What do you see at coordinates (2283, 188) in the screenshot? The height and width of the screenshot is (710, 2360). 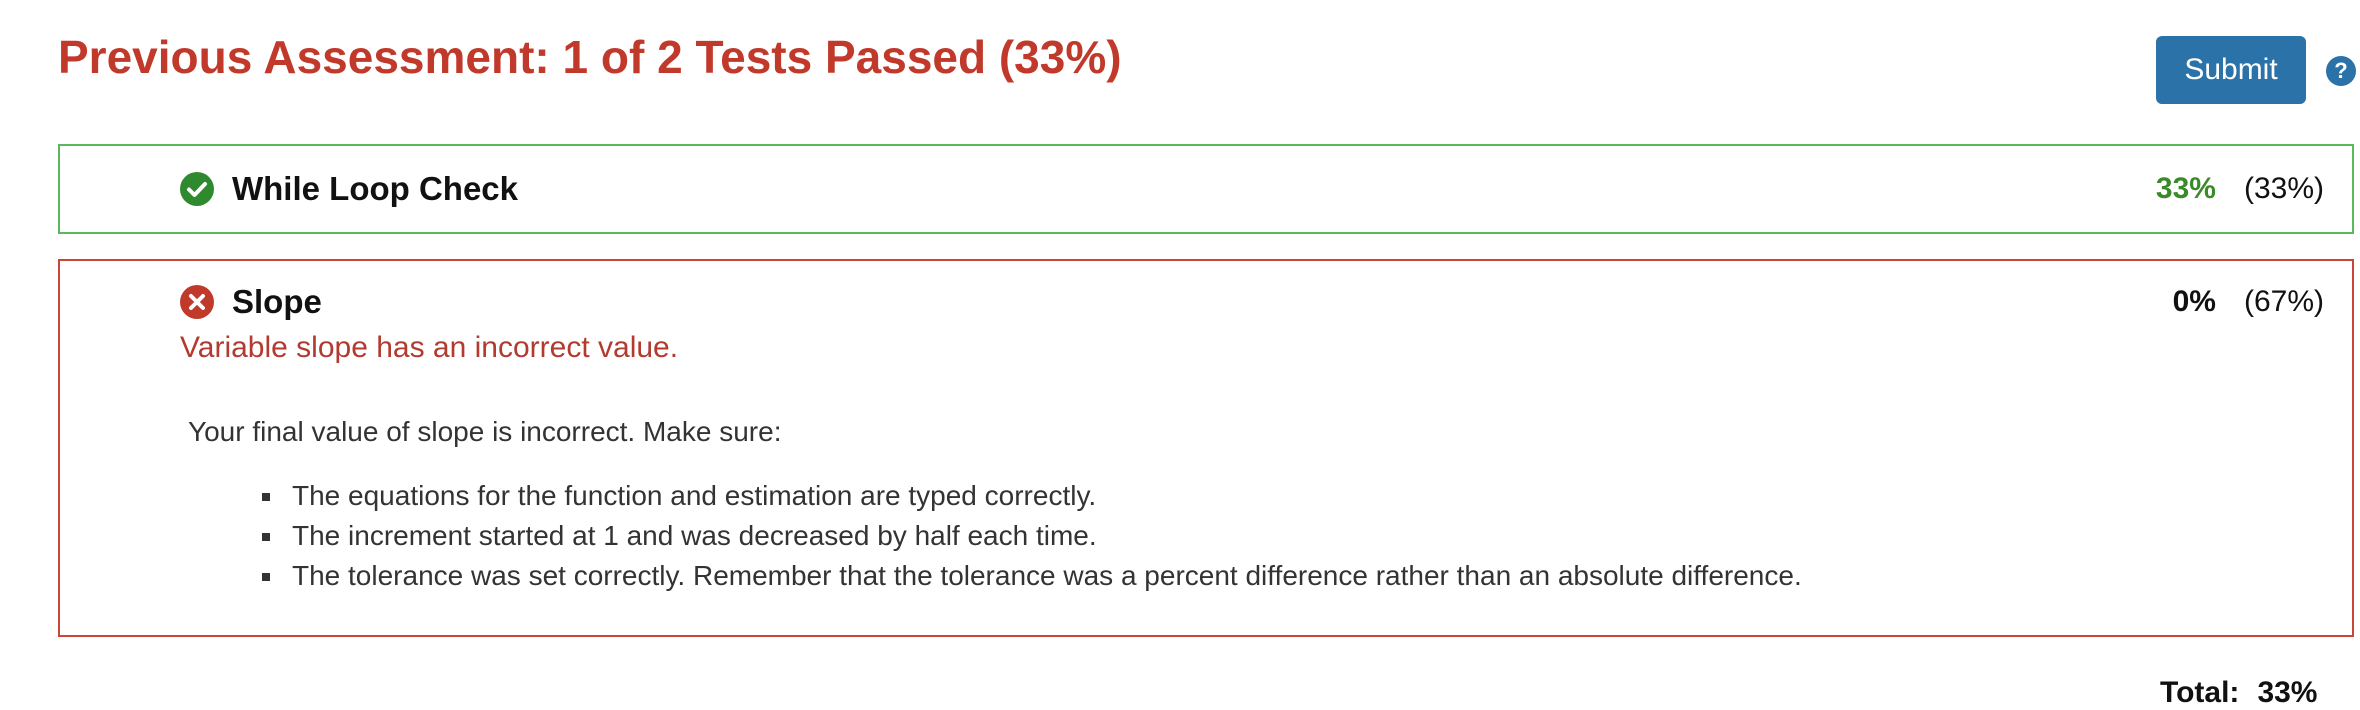 I see `test-weight: (33%)` at bounding box center [2283, 188].